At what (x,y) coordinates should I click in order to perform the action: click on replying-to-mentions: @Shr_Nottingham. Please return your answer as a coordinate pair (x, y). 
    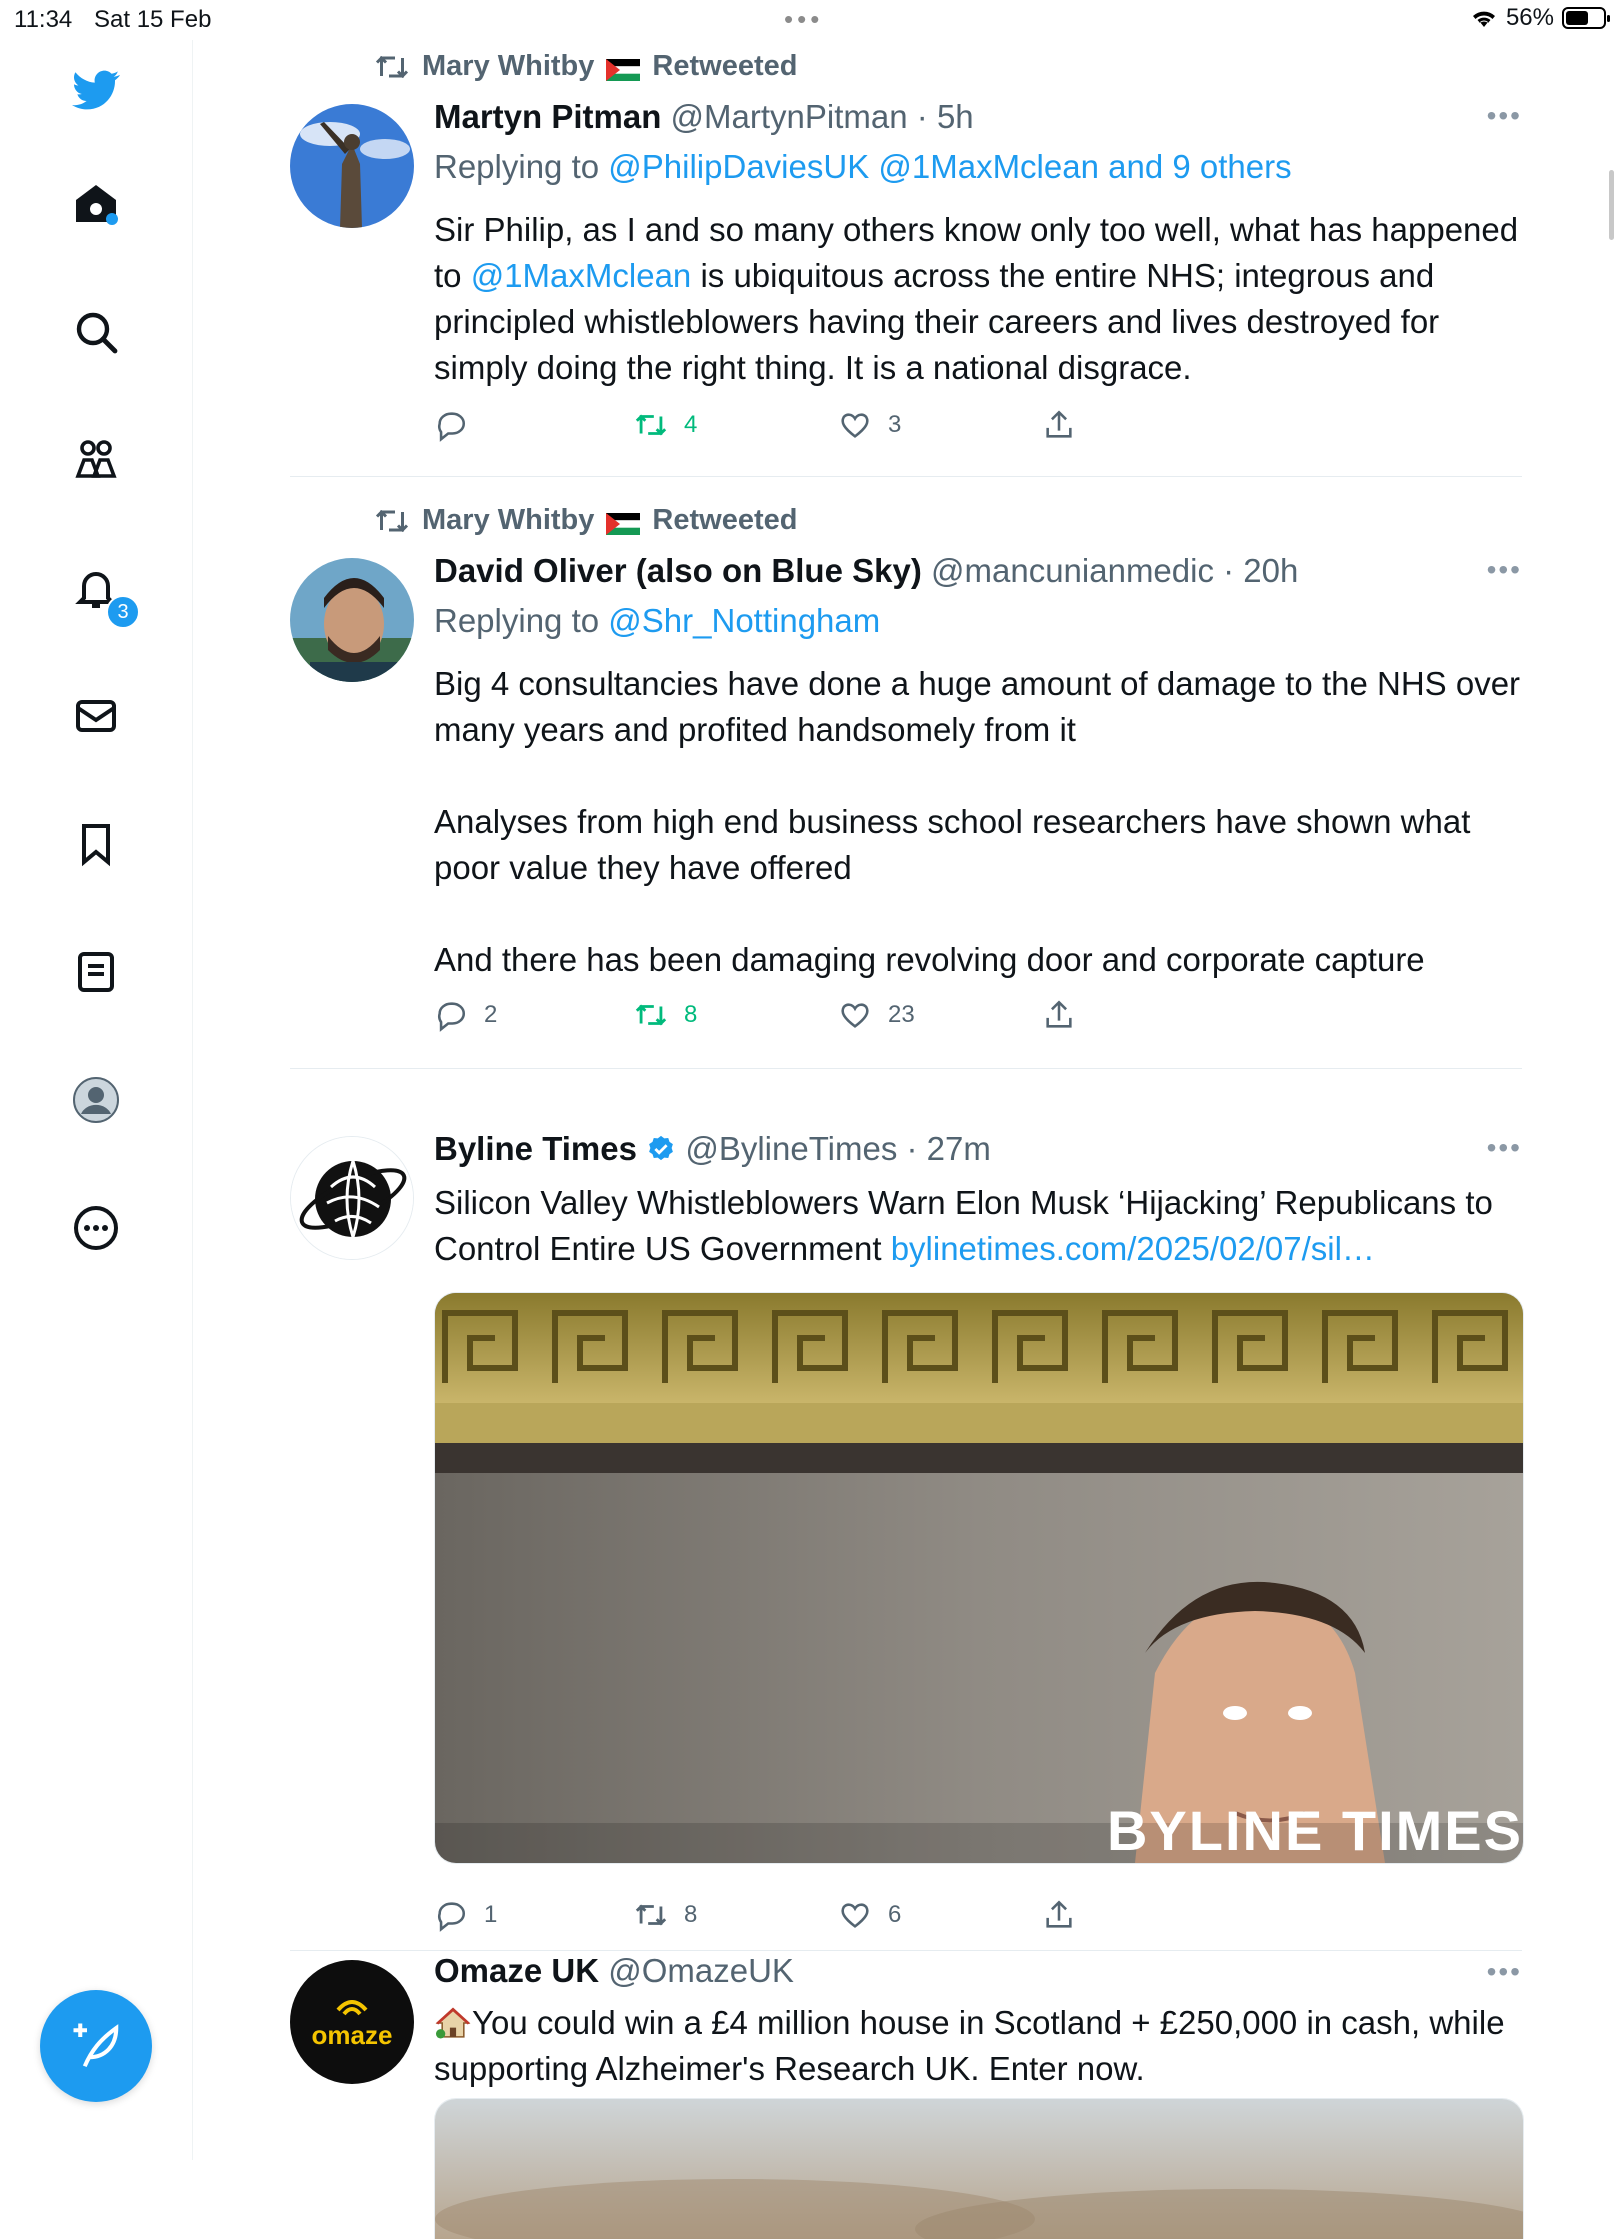
    Looking at the image, I should click on (744, 620).